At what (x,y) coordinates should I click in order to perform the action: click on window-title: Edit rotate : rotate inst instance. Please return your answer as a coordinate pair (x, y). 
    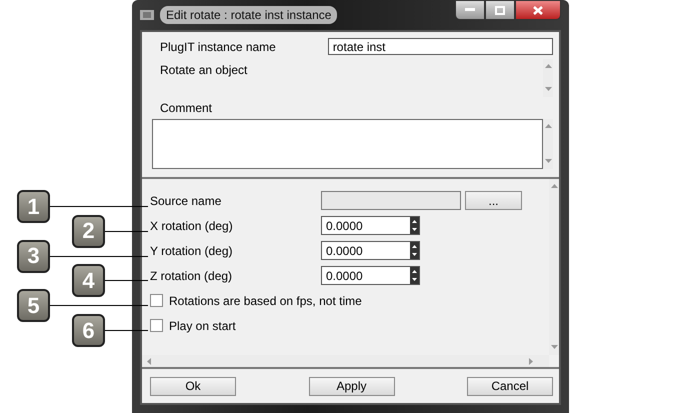
    Looking at the image, I should click on (249, 15).